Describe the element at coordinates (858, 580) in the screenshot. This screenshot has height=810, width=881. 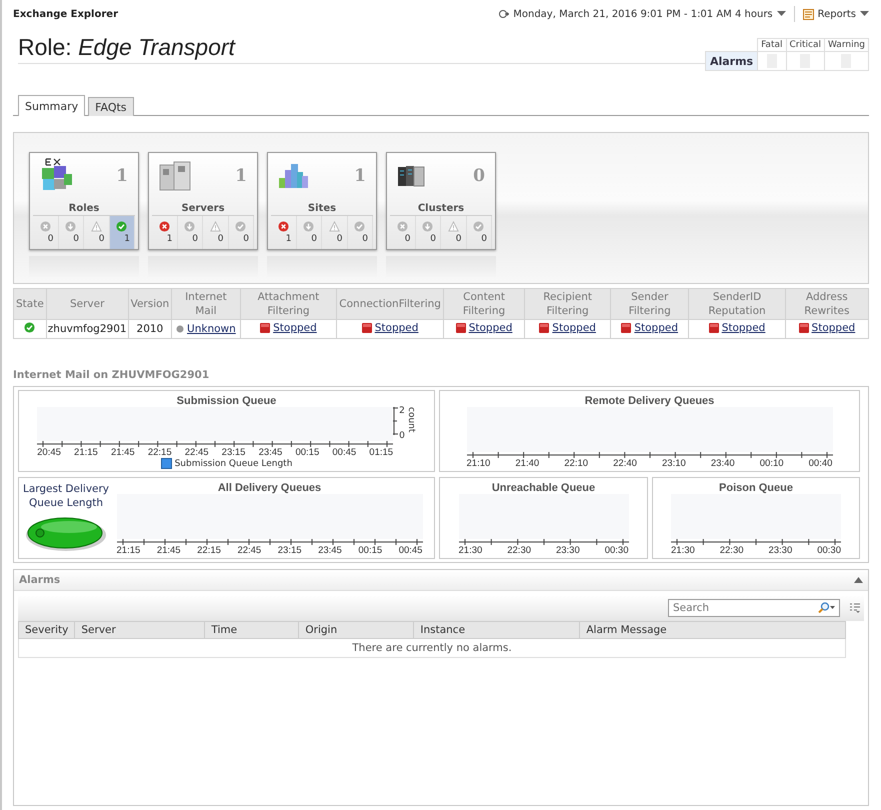
I see `collapse-icon` at that location.